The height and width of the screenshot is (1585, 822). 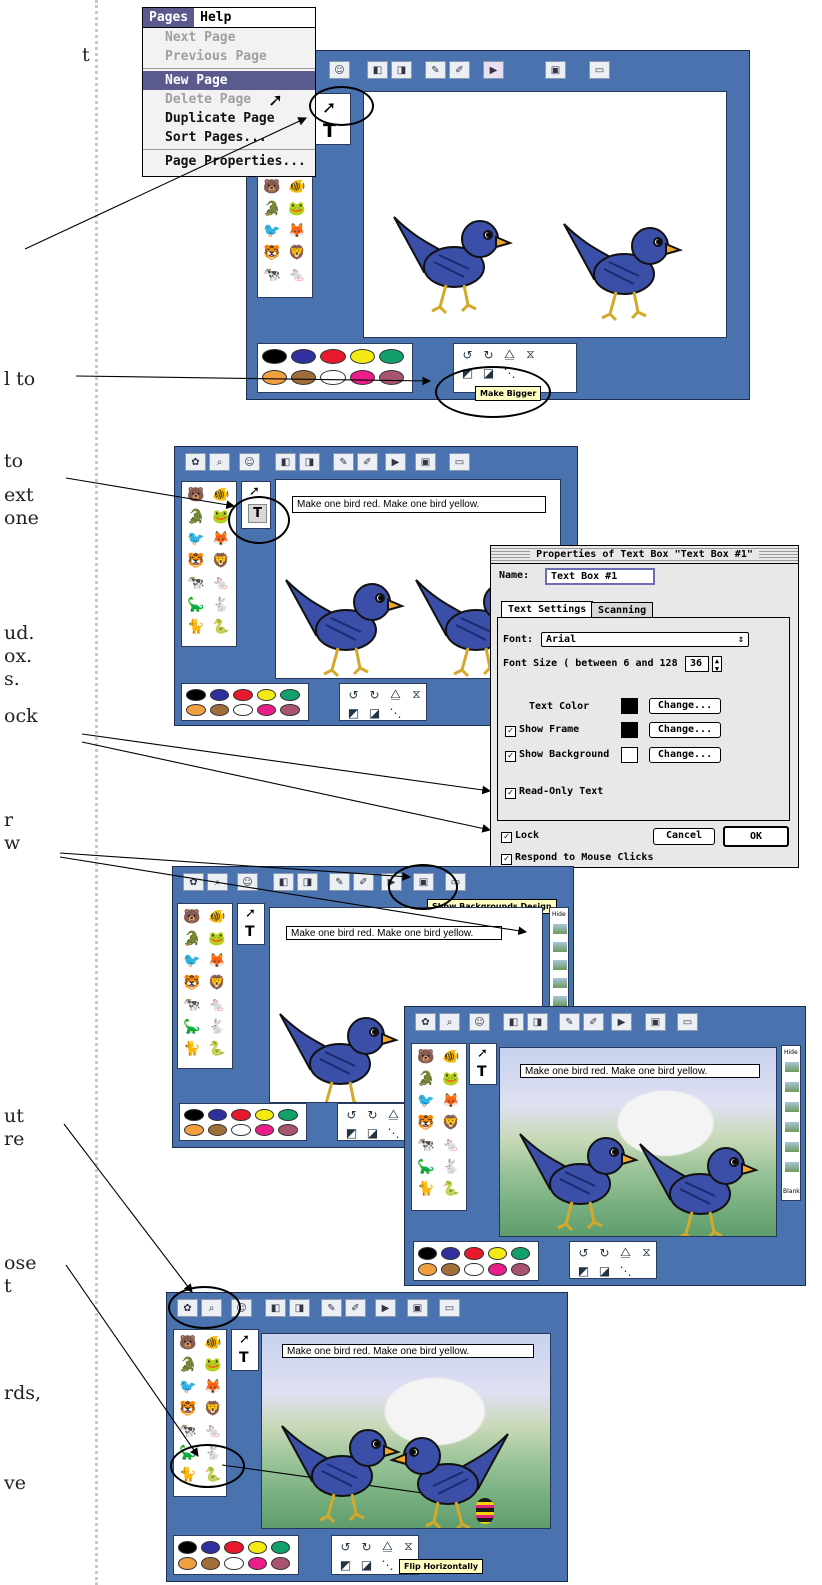 I want to click on snake-stamp, so click(x=485, y=1511).